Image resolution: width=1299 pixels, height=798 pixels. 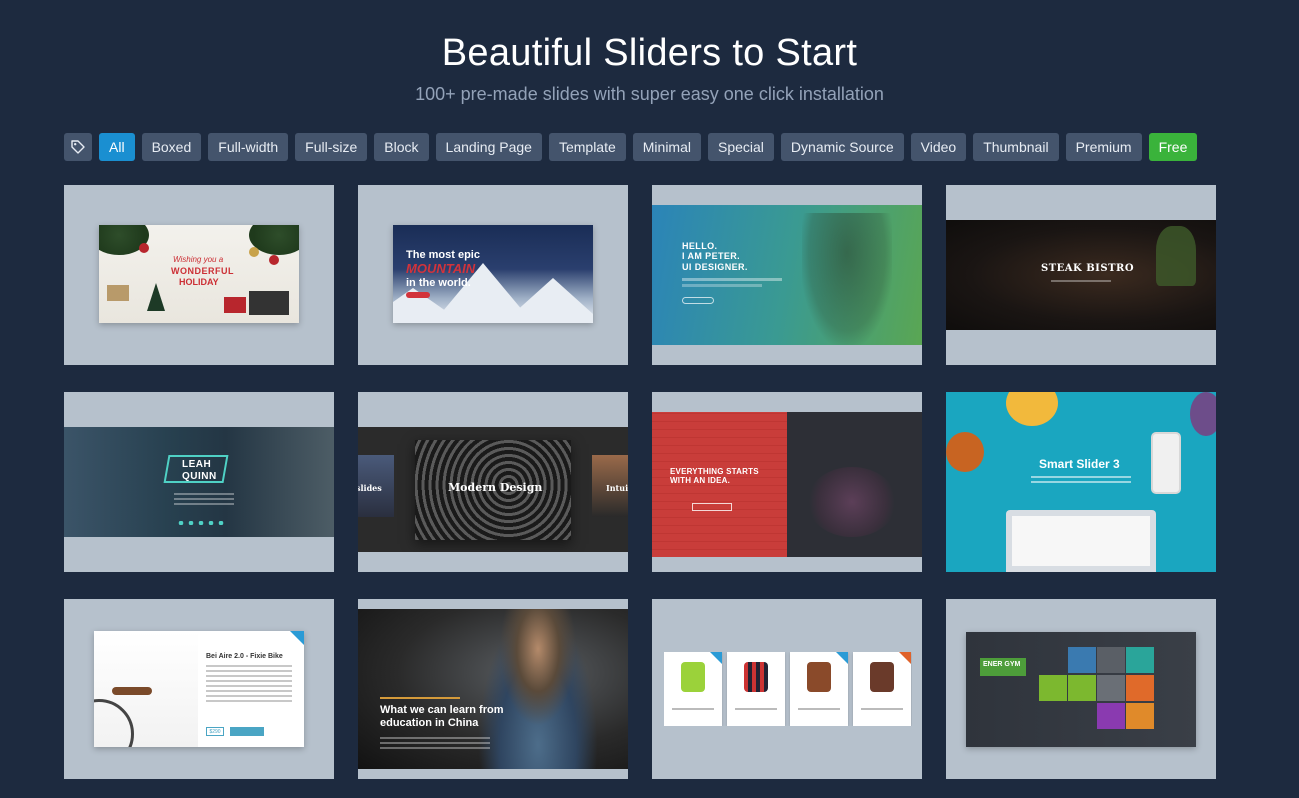 I want to click on filter-template: Template, so click(x=587, y=147).